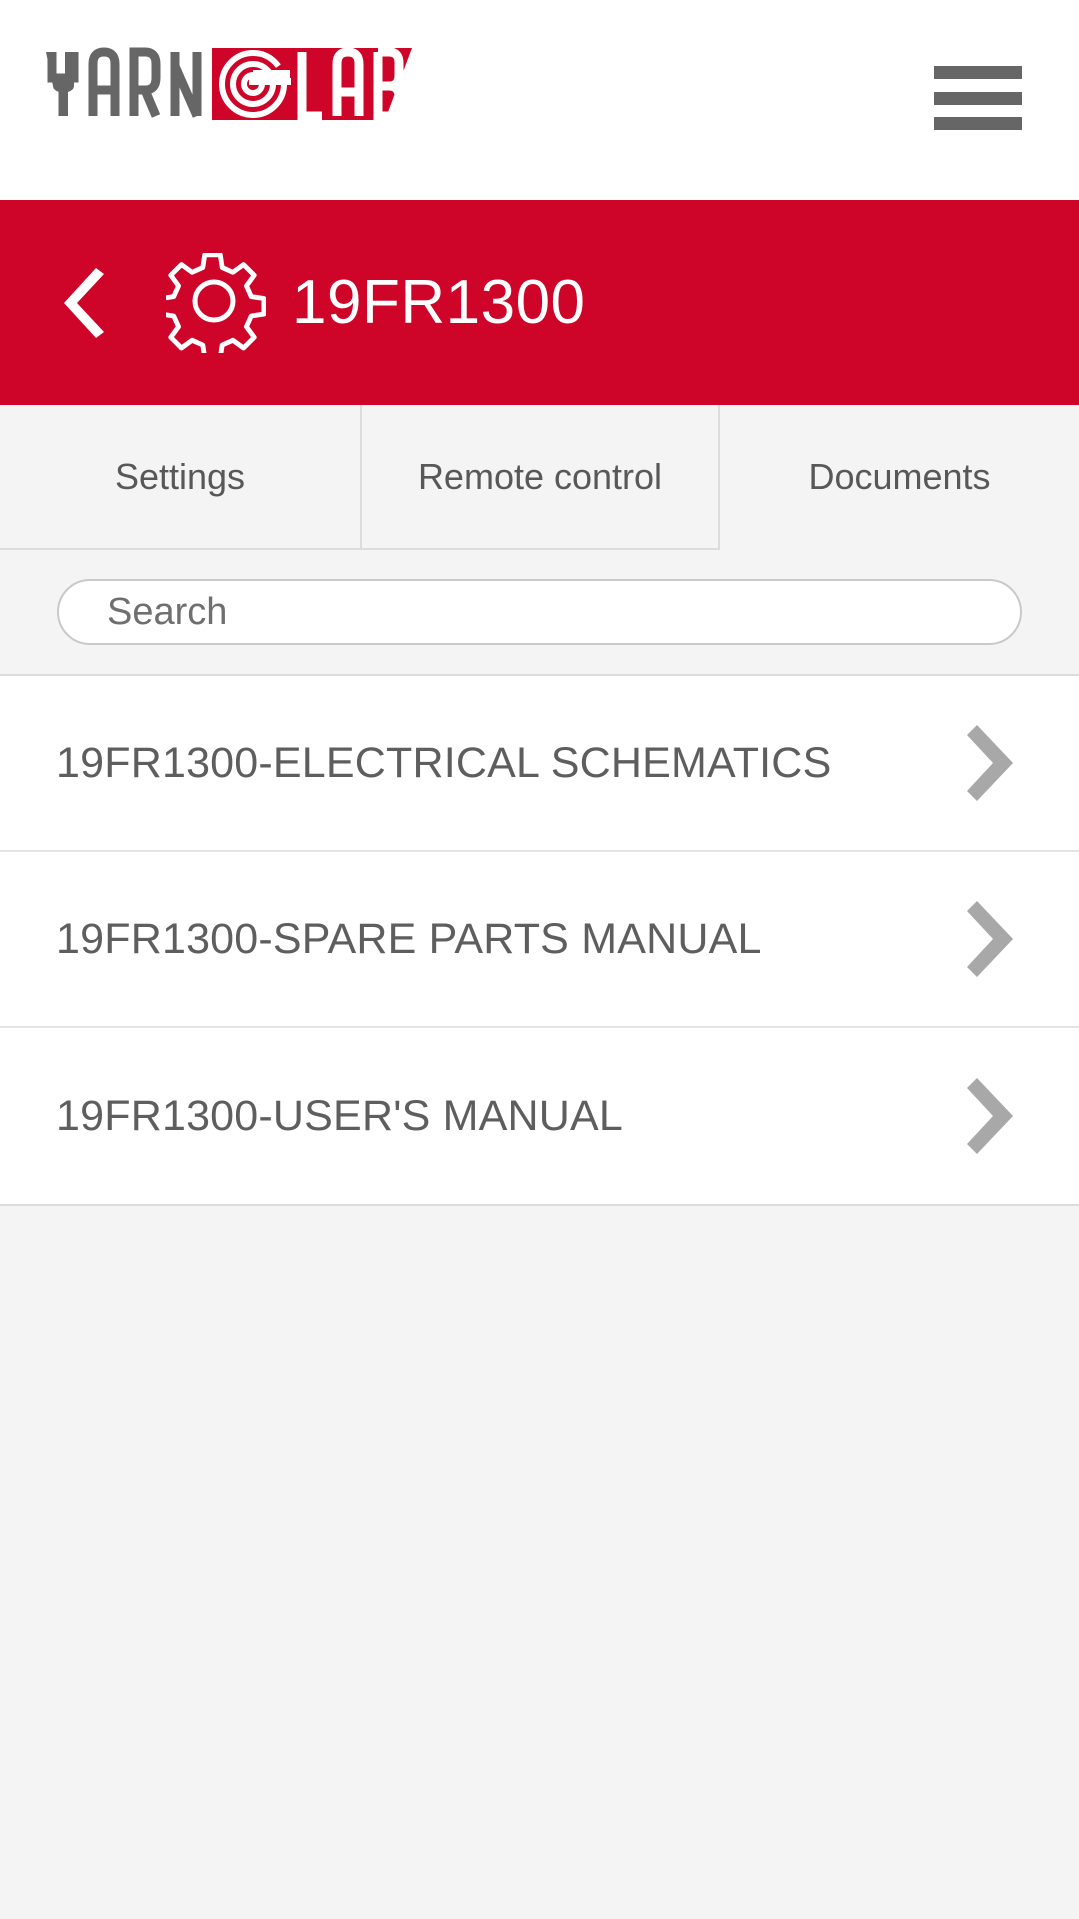 The width and height of the screenshot is (1079, 1919). Describe the element at coordinates (439, 302) in the screenshot. I see `page-title: 19FR1300` at that location.